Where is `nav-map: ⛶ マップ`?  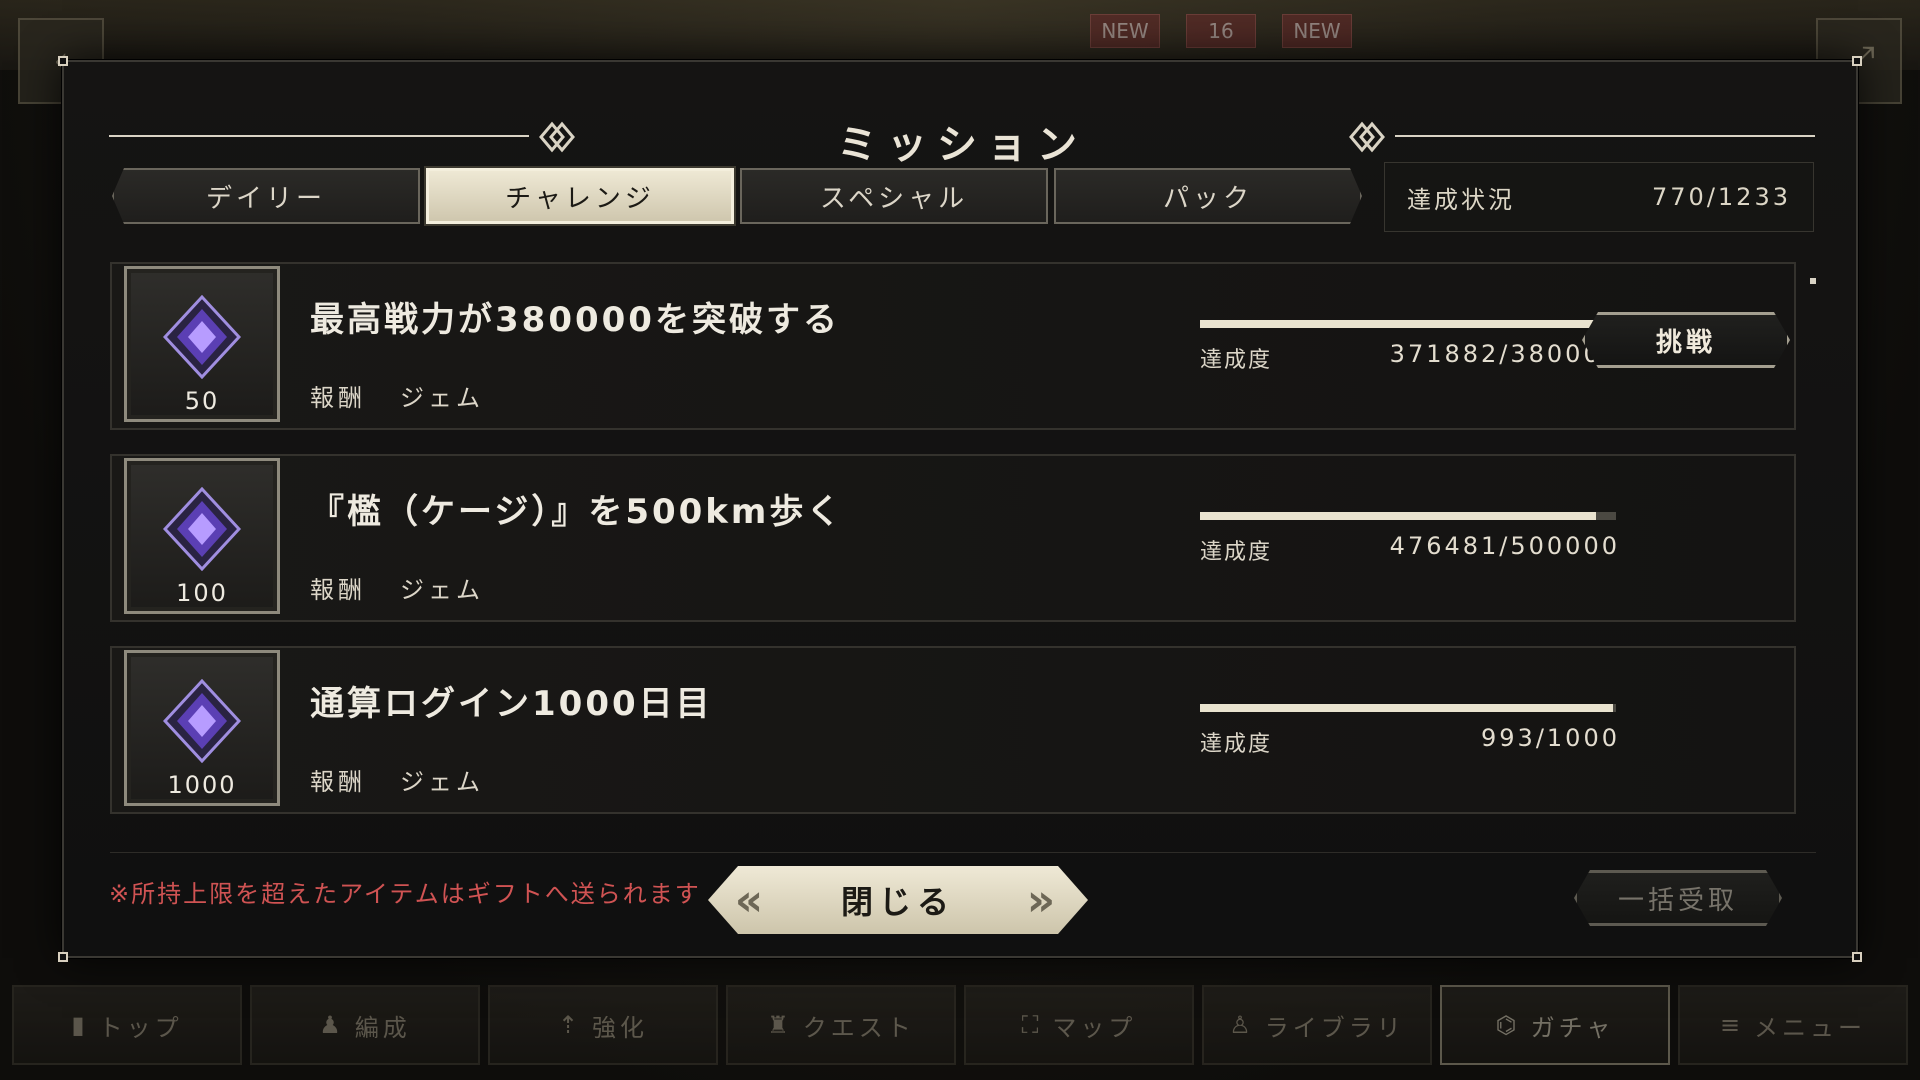
nav-map: ⛶ マップ is located at coordinates (1079, 1025).